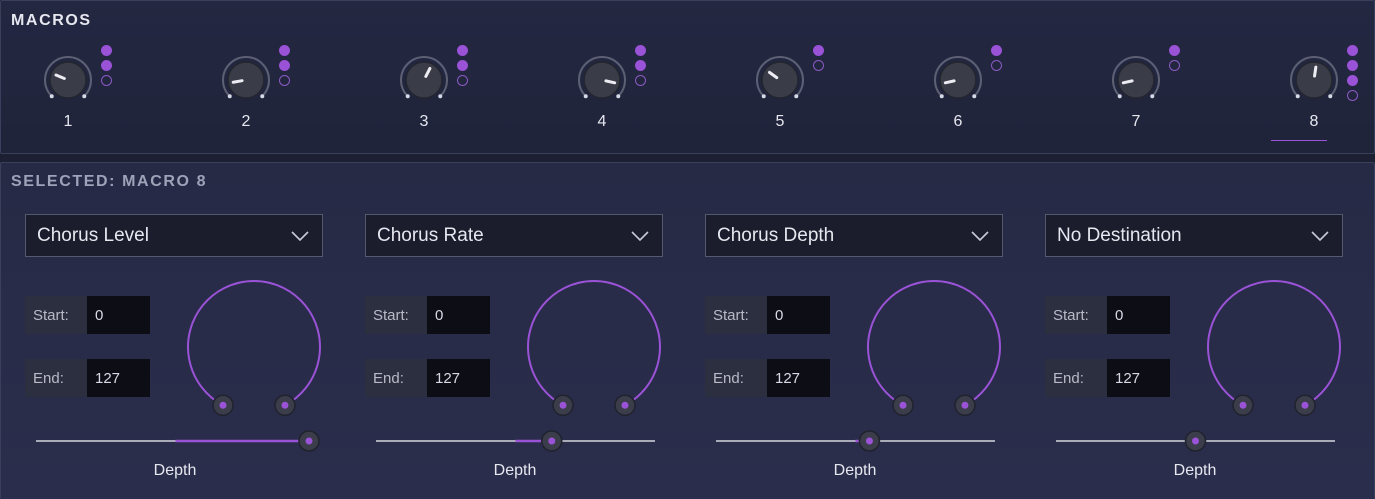 This screenshot has height=499, width=1375. What do you see at coordinates (780, 121) in the screenshot?
I see `macro-number: 5` at bounding box center [780, 121].